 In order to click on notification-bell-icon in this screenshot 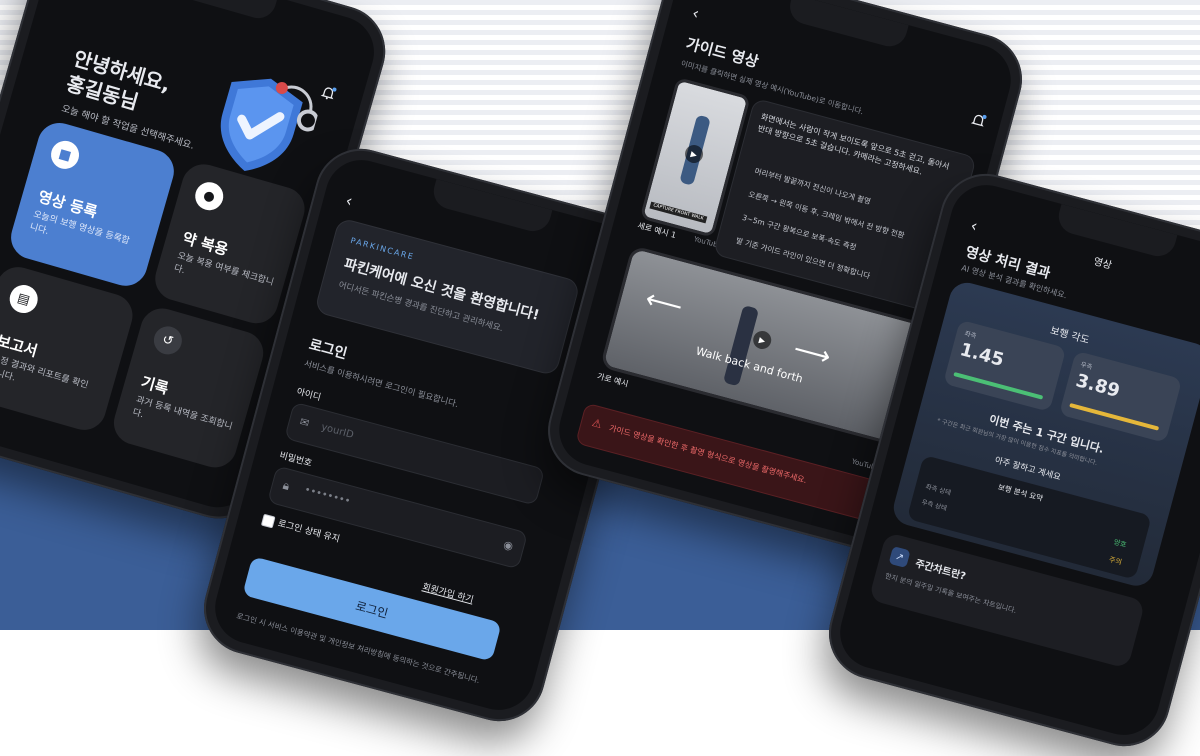, I will do `click(978, 122)`.